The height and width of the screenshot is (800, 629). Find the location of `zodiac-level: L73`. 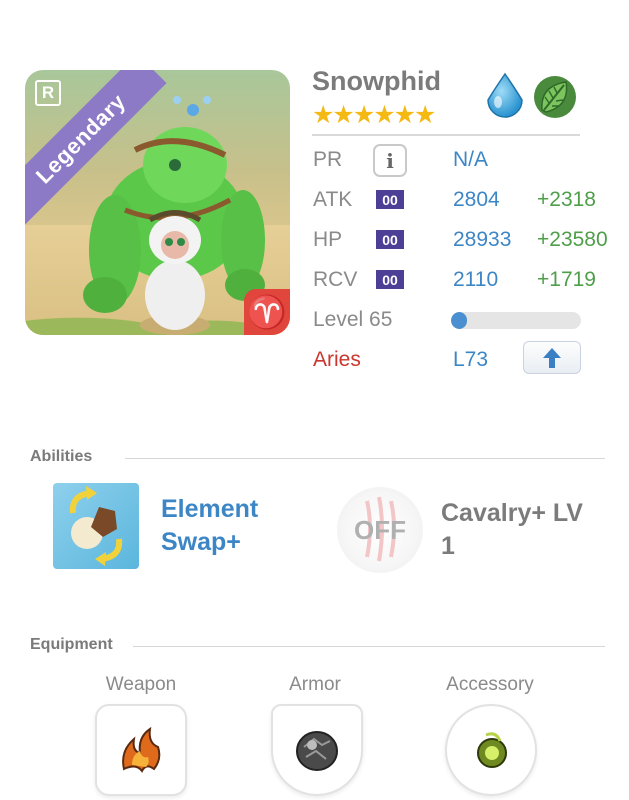

zodiac-level: L73 is located at coordinates (471, 359).